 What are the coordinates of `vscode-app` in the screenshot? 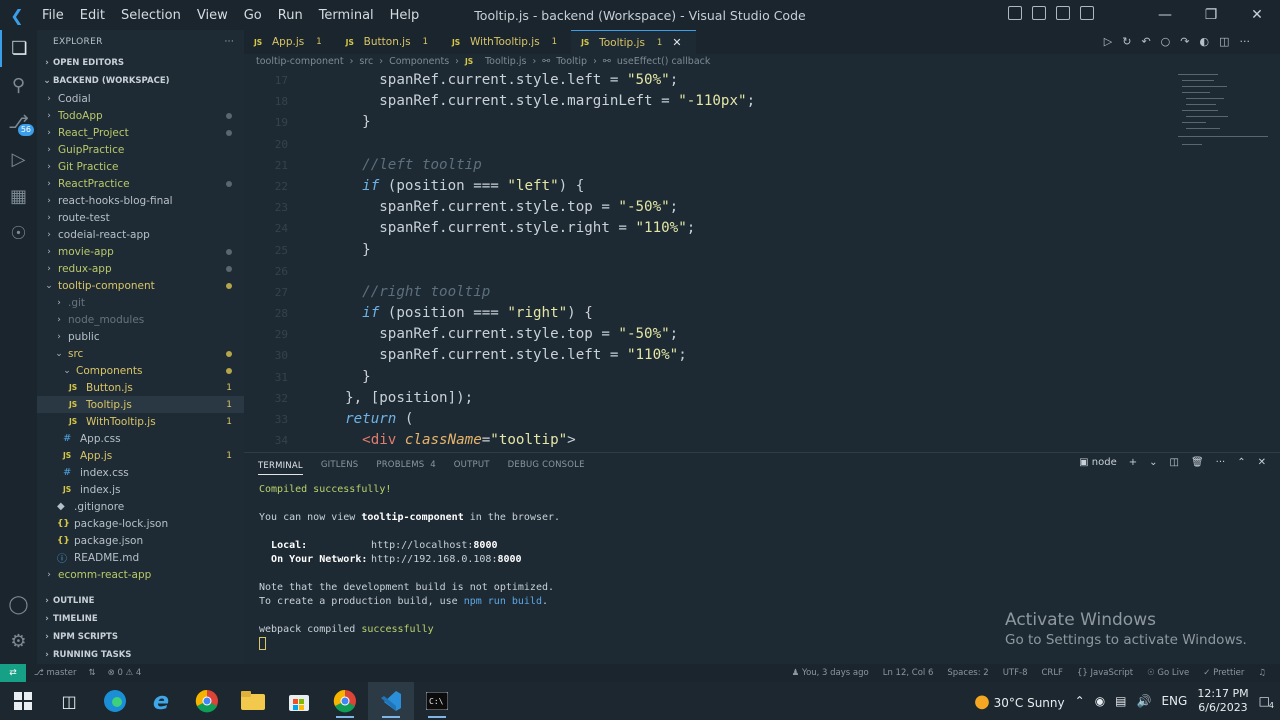 It's located at (391, 701).